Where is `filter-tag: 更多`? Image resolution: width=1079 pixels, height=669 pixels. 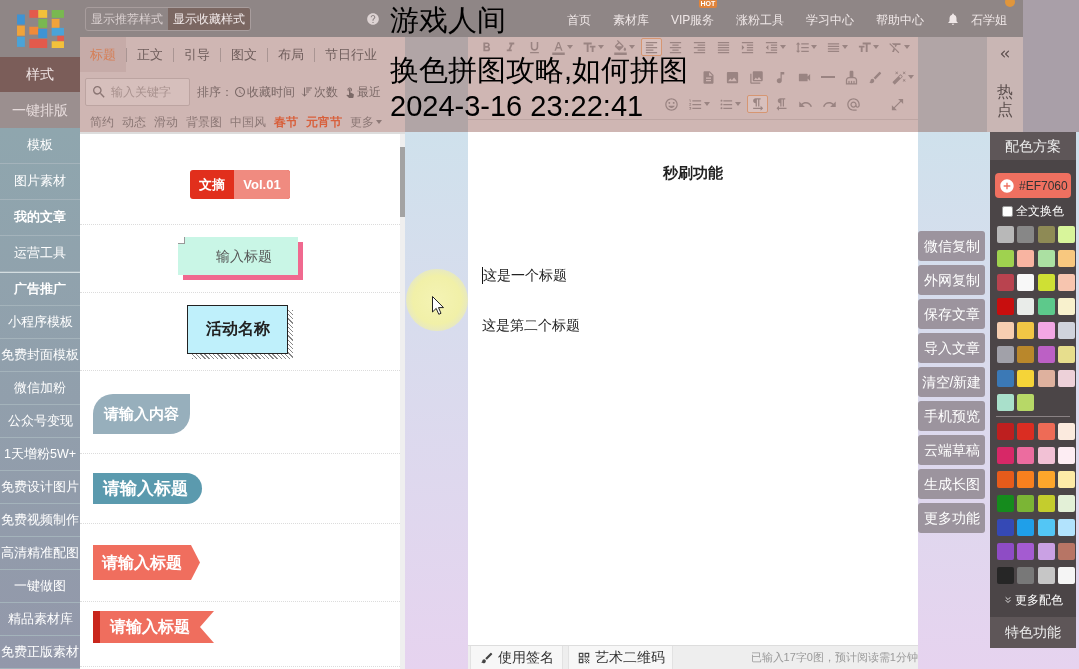
filter-tag: 更多 is located at coordinates (366, 122).